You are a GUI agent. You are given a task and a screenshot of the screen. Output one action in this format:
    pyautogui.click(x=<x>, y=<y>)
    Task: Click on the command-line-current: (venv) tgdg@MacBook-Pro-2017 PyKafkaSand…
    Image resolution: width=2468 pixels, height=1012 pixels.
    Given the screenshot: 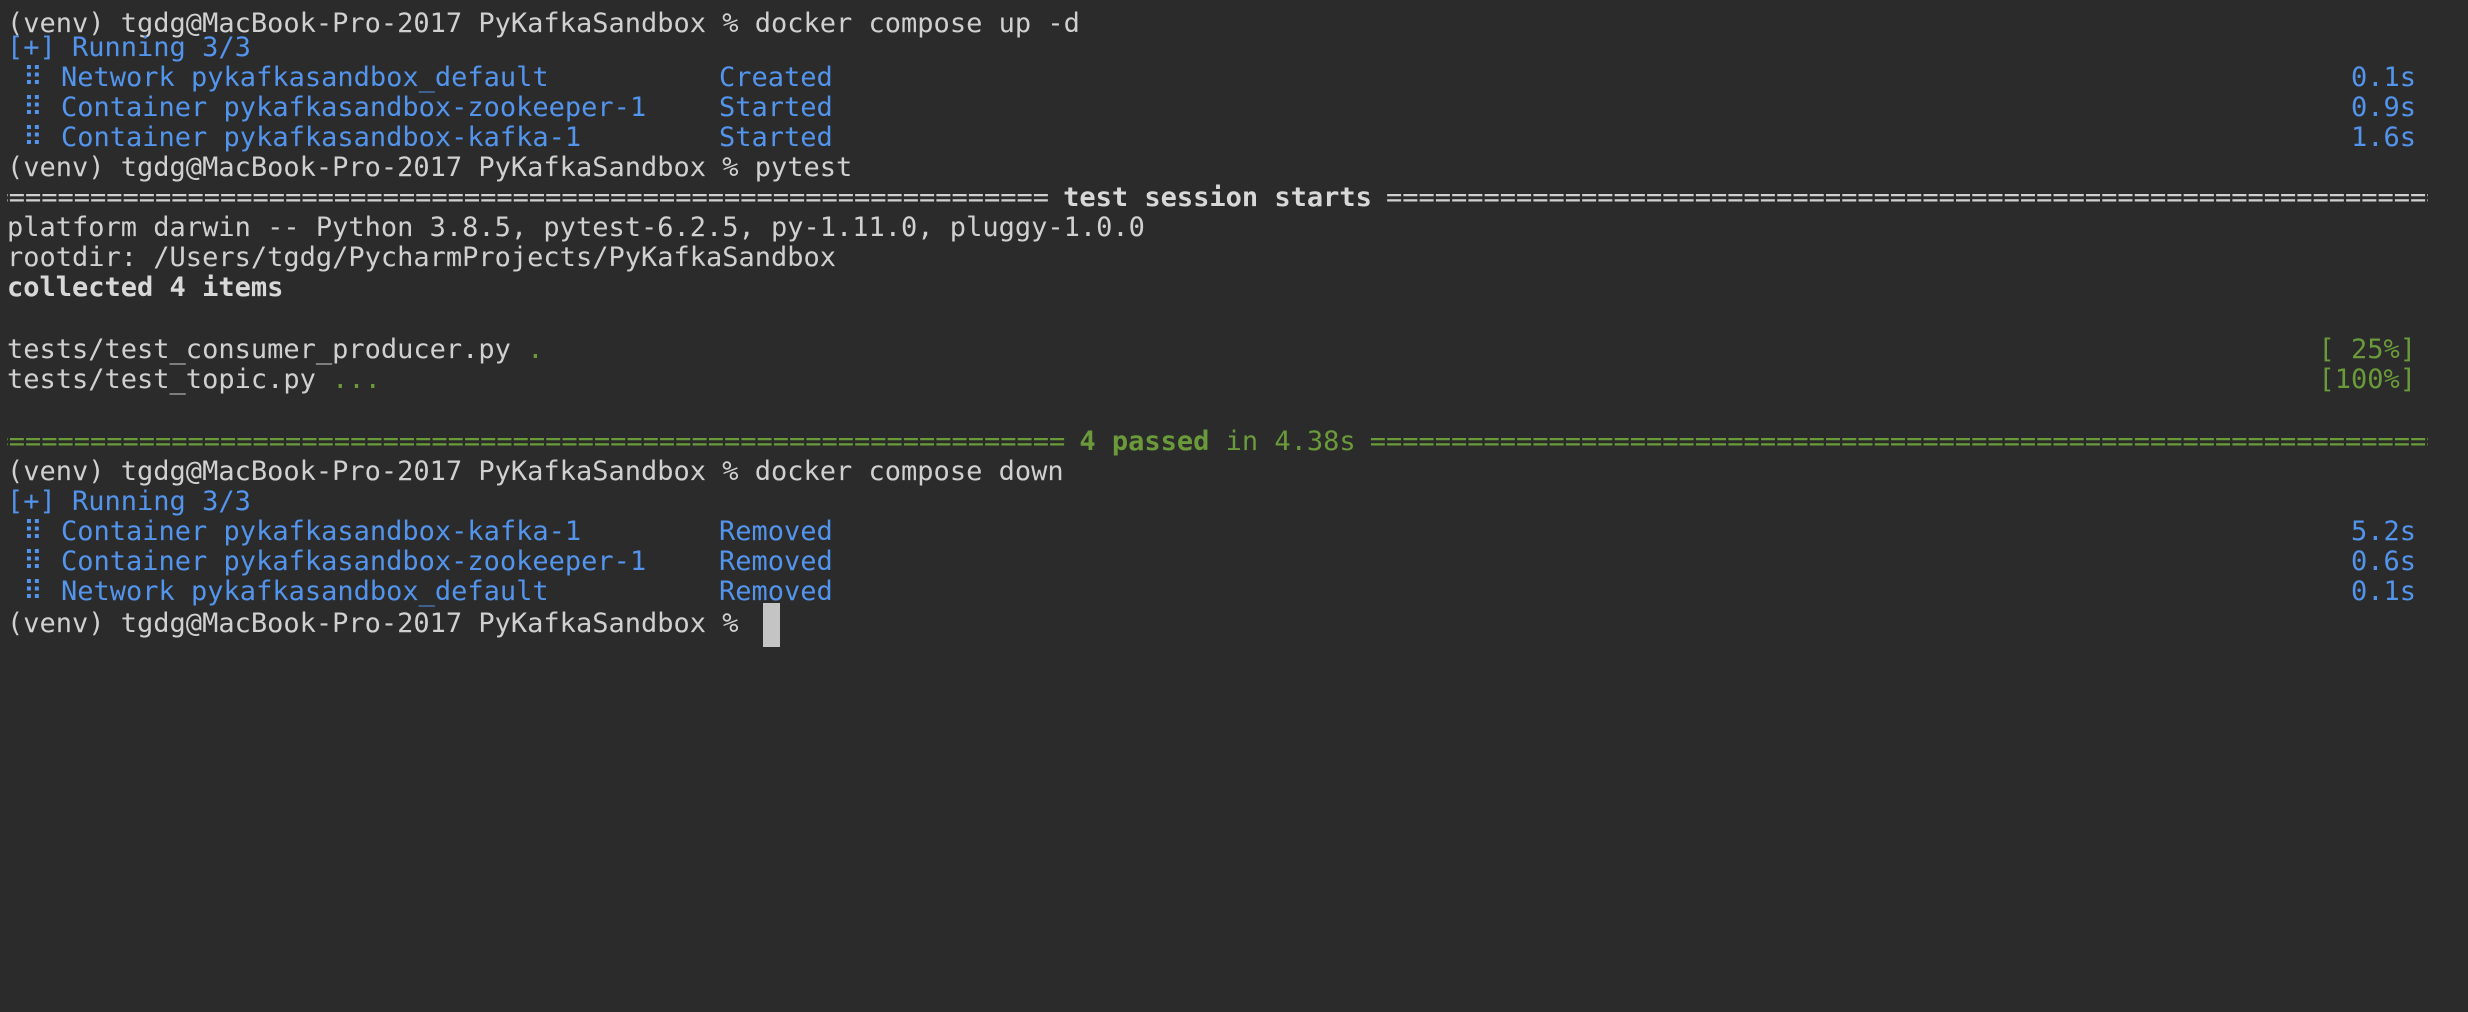 What is the action you would take?
    pyautogui.click(x=1237, y=624)
    